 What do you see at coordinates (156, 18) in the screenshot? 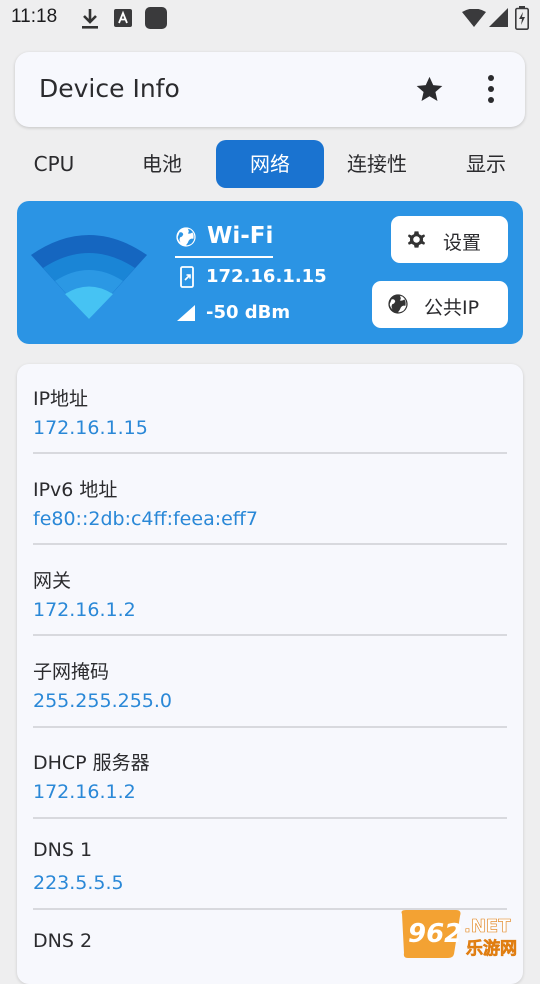
I see `app-square-icon` at bounding box center [156, 18].